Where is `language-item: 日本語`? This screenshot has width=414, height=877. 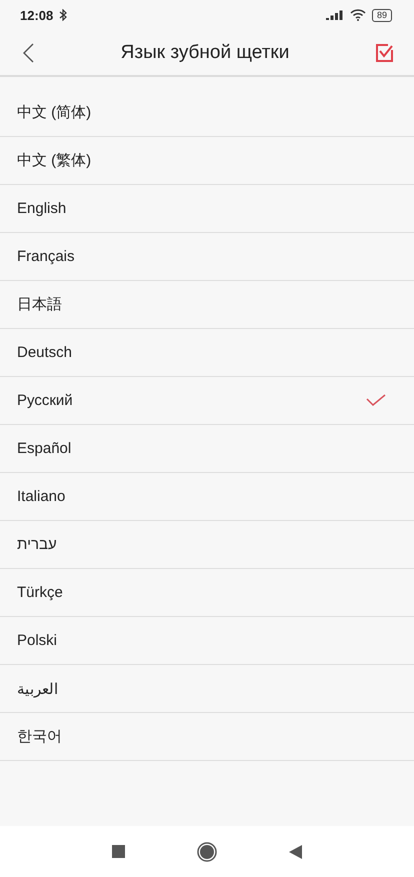
language-item: 日本語 is located at coordinates (207, 305).